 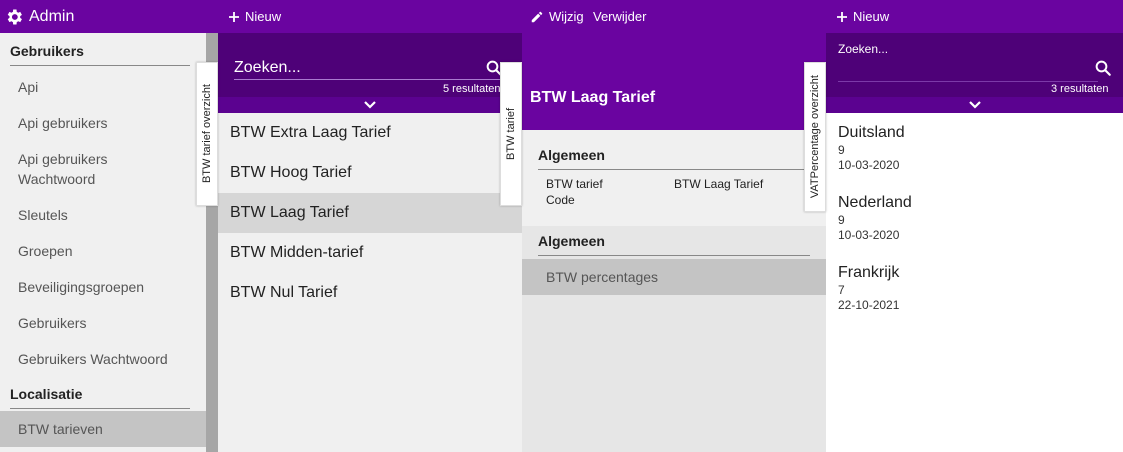 I want to click on sidebar-item-groepen: Groepen, so click(x=103, y=251).